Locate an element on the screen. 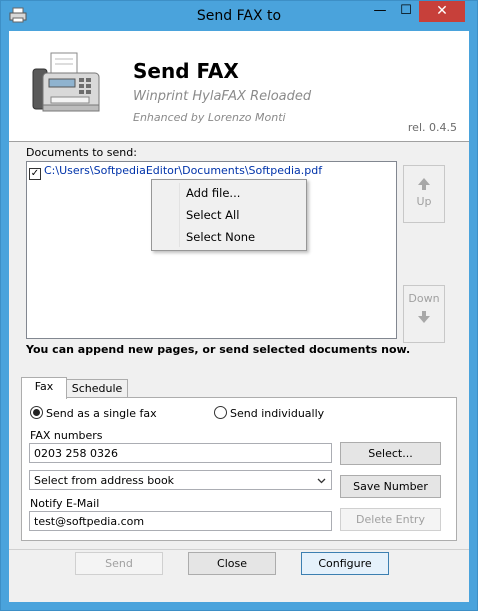 This screenshot has width=478, height=611. address-book-dropdown: Select from address book is located at coordinates (180, 480).